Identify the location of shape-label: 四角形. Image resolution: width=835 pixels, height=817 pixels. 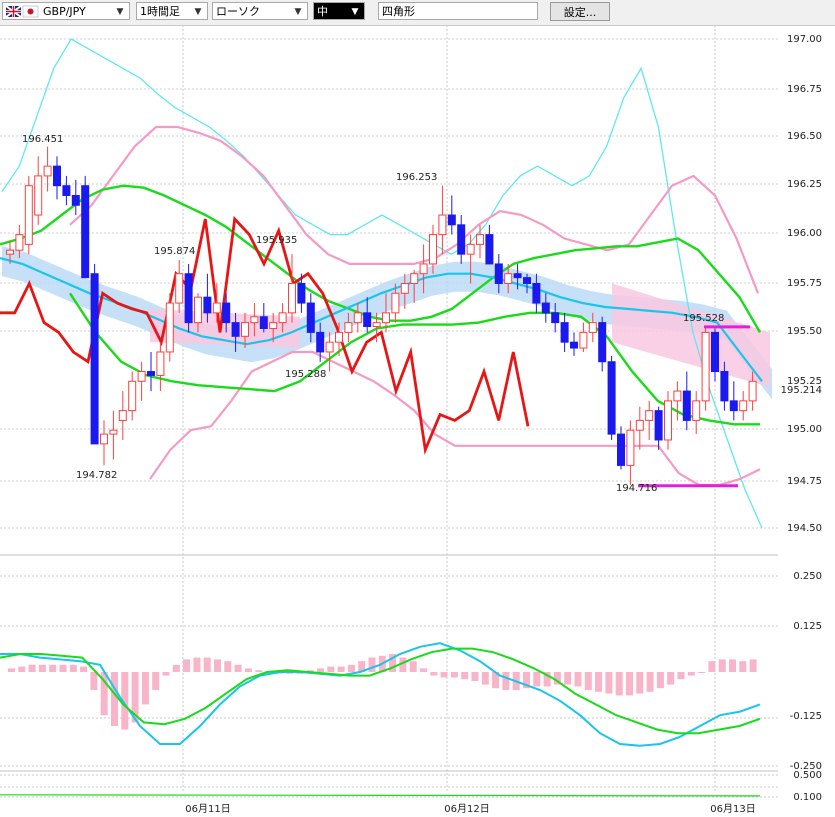
(398, 11).